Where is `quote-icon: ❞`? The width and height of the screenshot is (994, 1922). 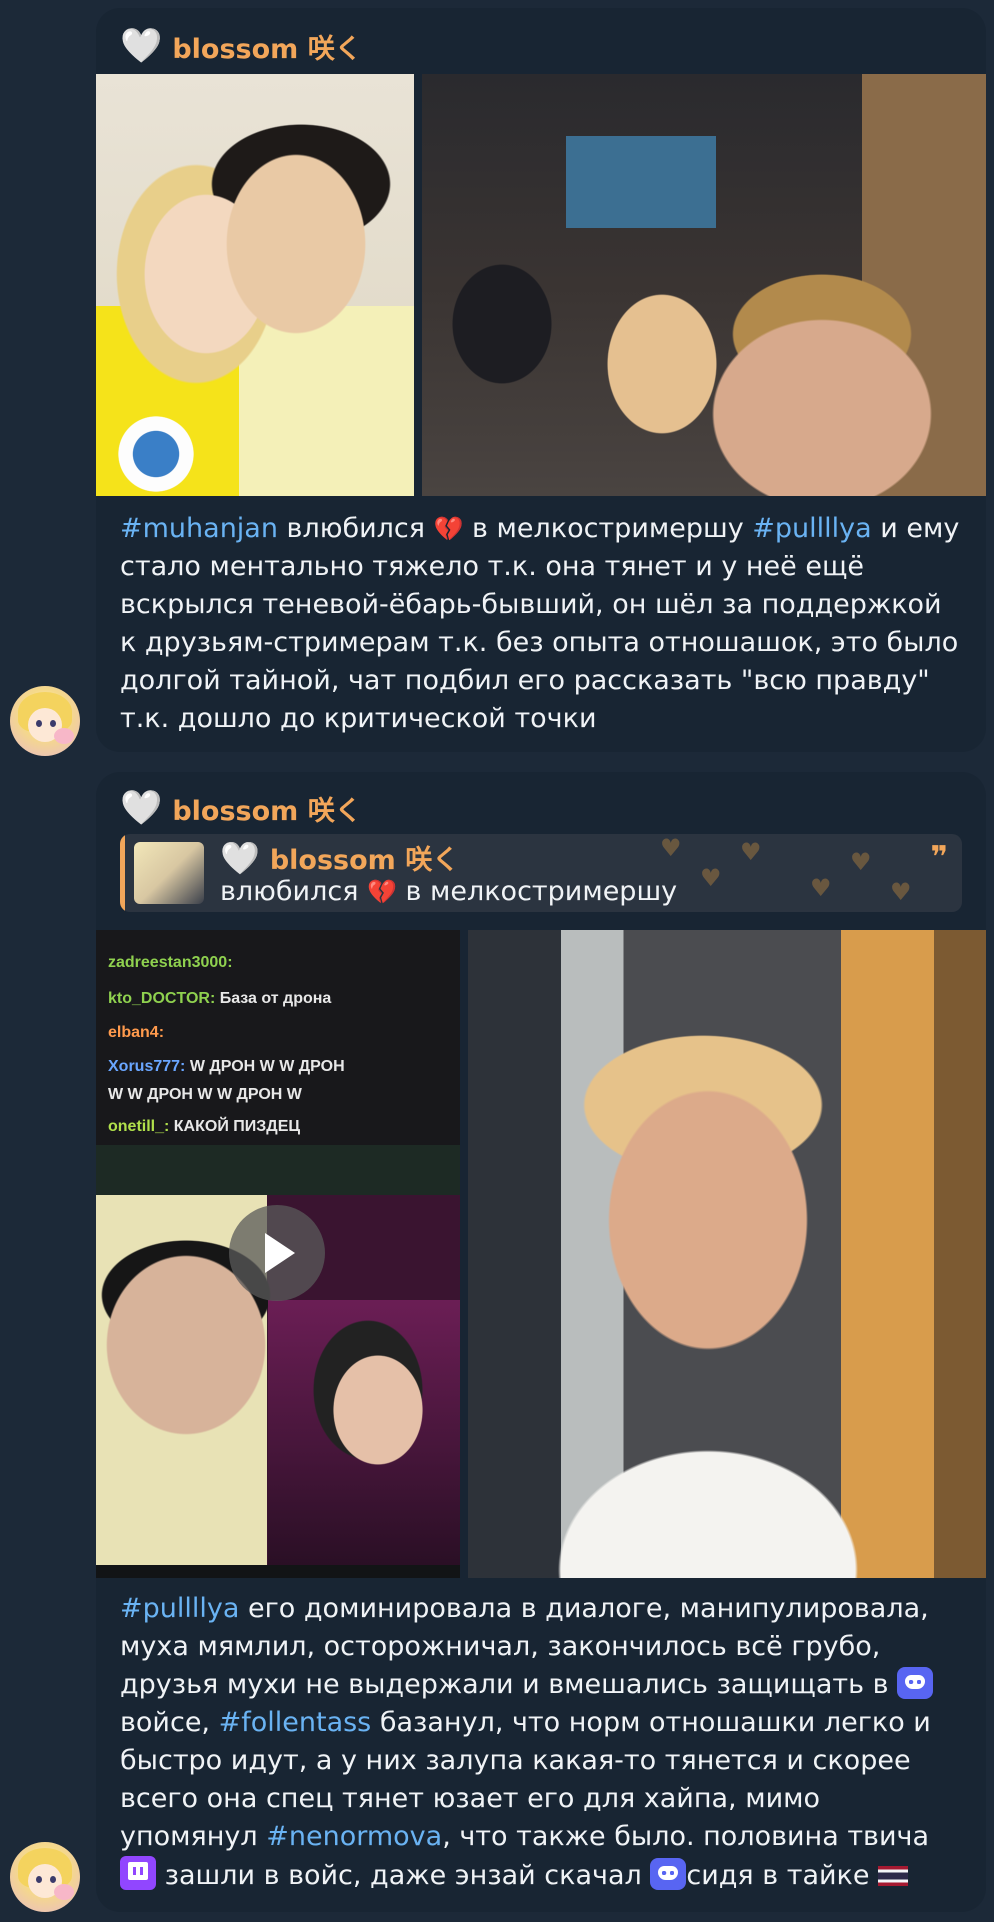 quote-icon: ❞ is located at coordinates (939, 857).